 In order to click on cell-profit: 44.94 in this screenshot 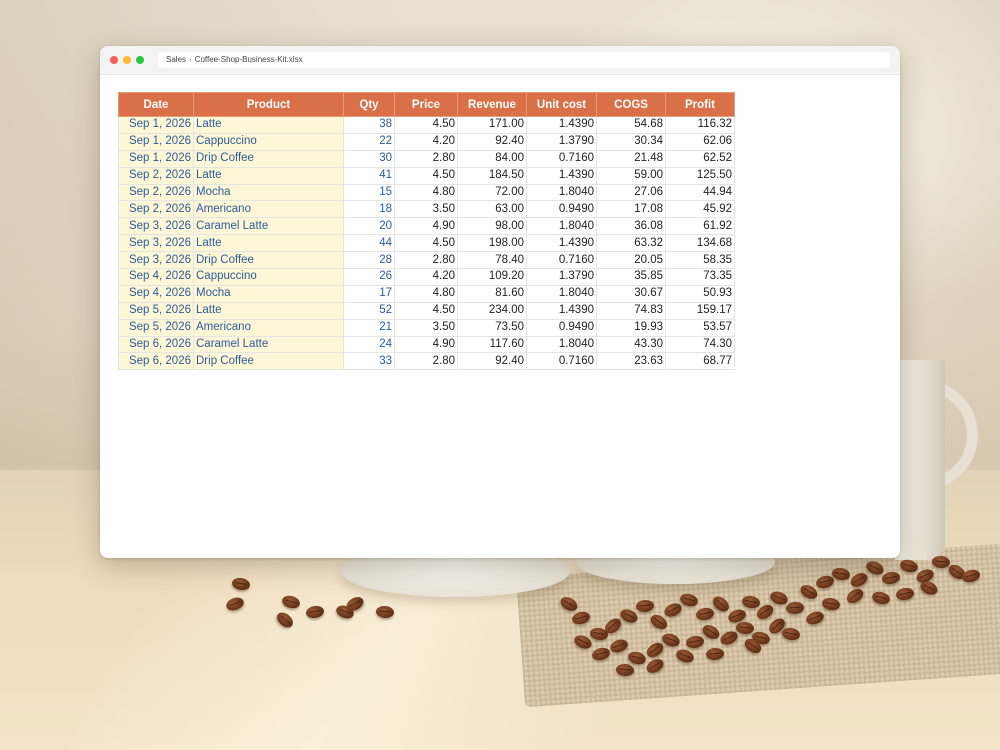, I will do `click(700, 192)`.